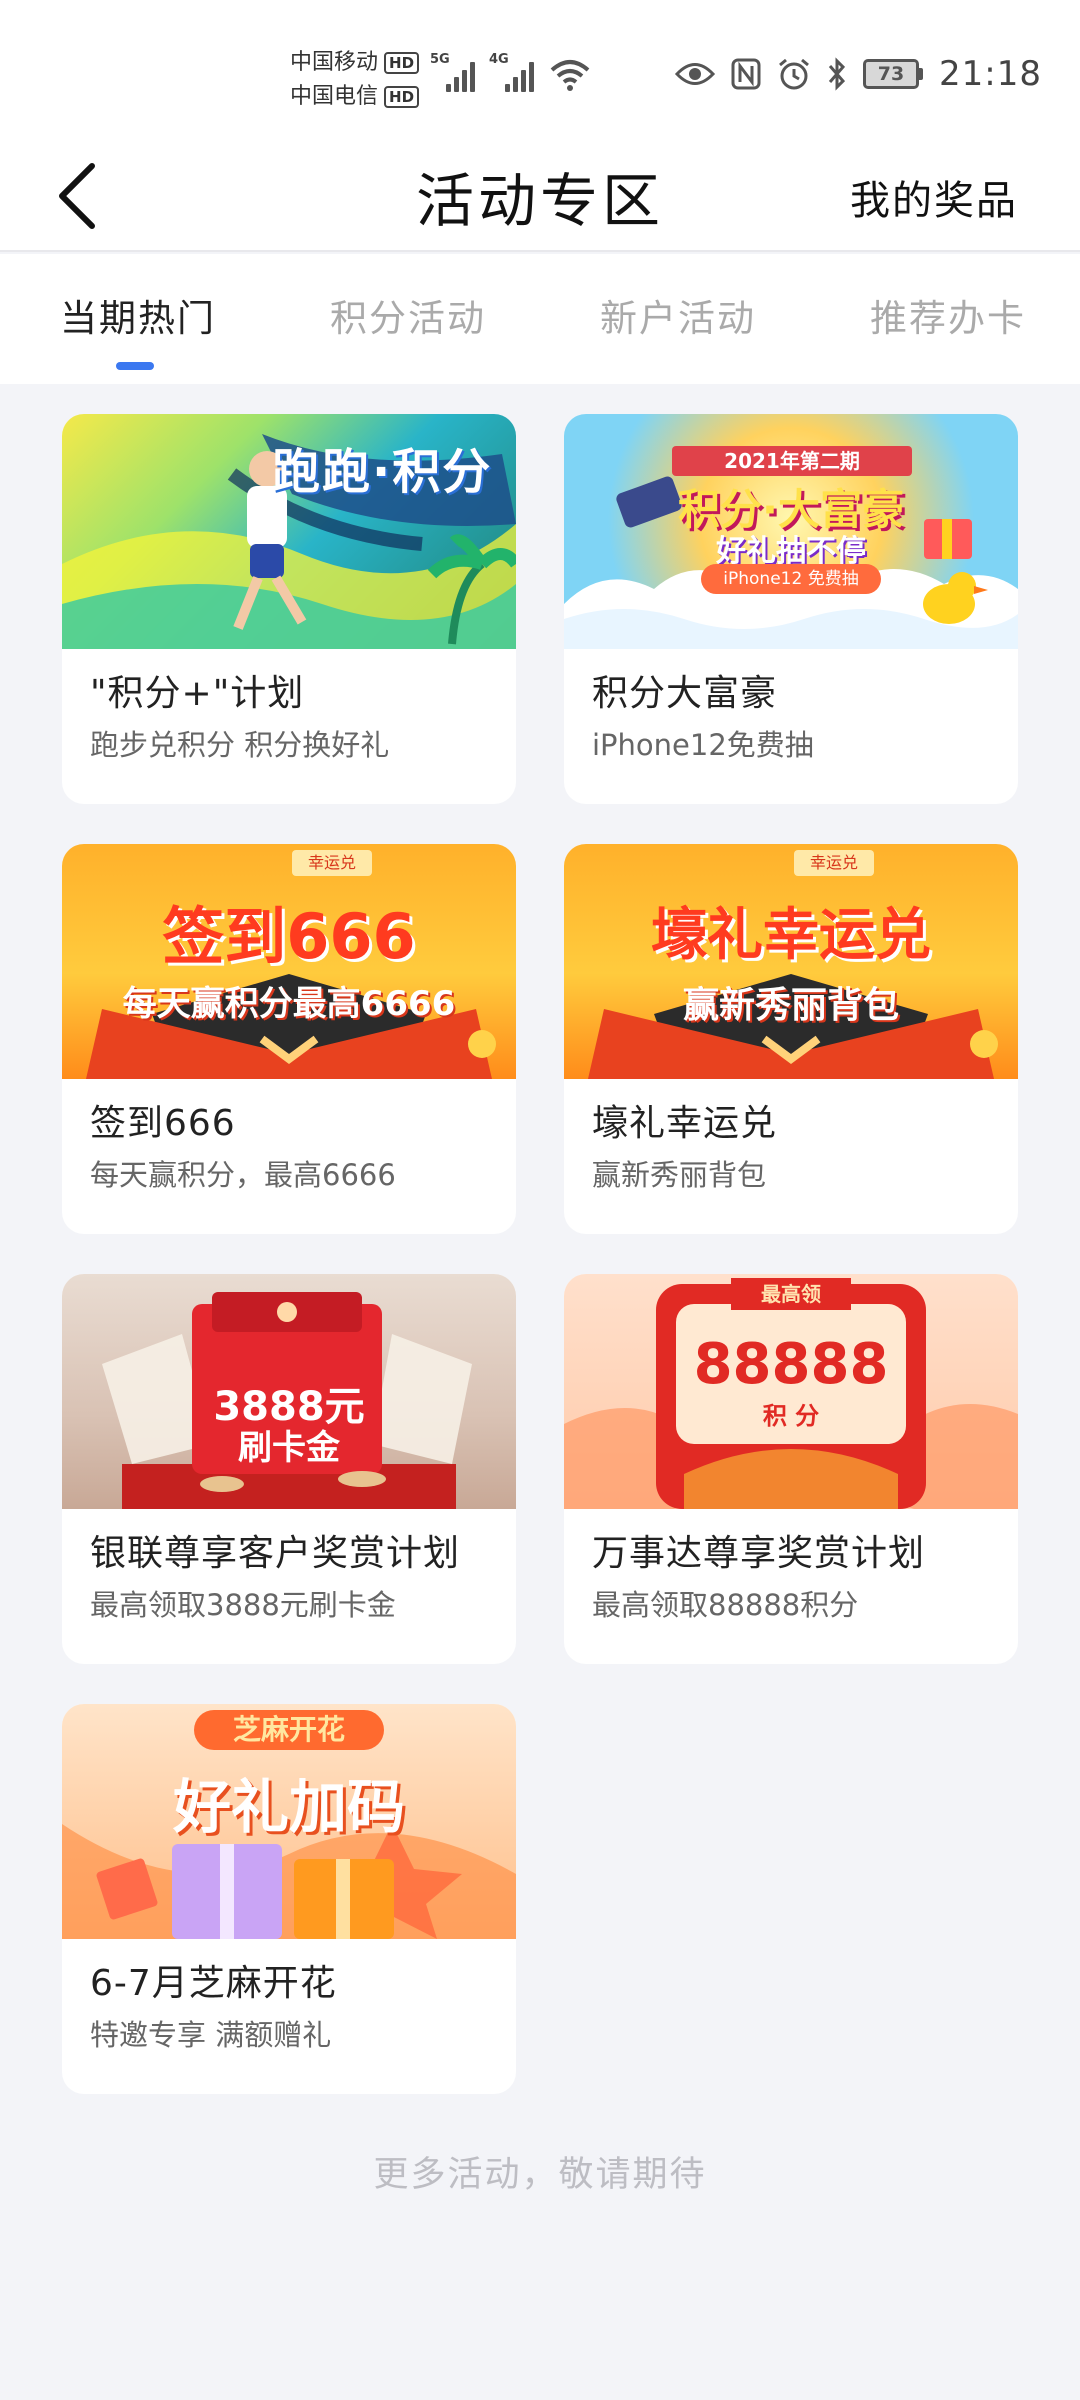  What do you see at coordinates (791, 579) in the screenshot?
I see `banner-pill: iPhone12 免费抽` at bounding box center [791, 579].